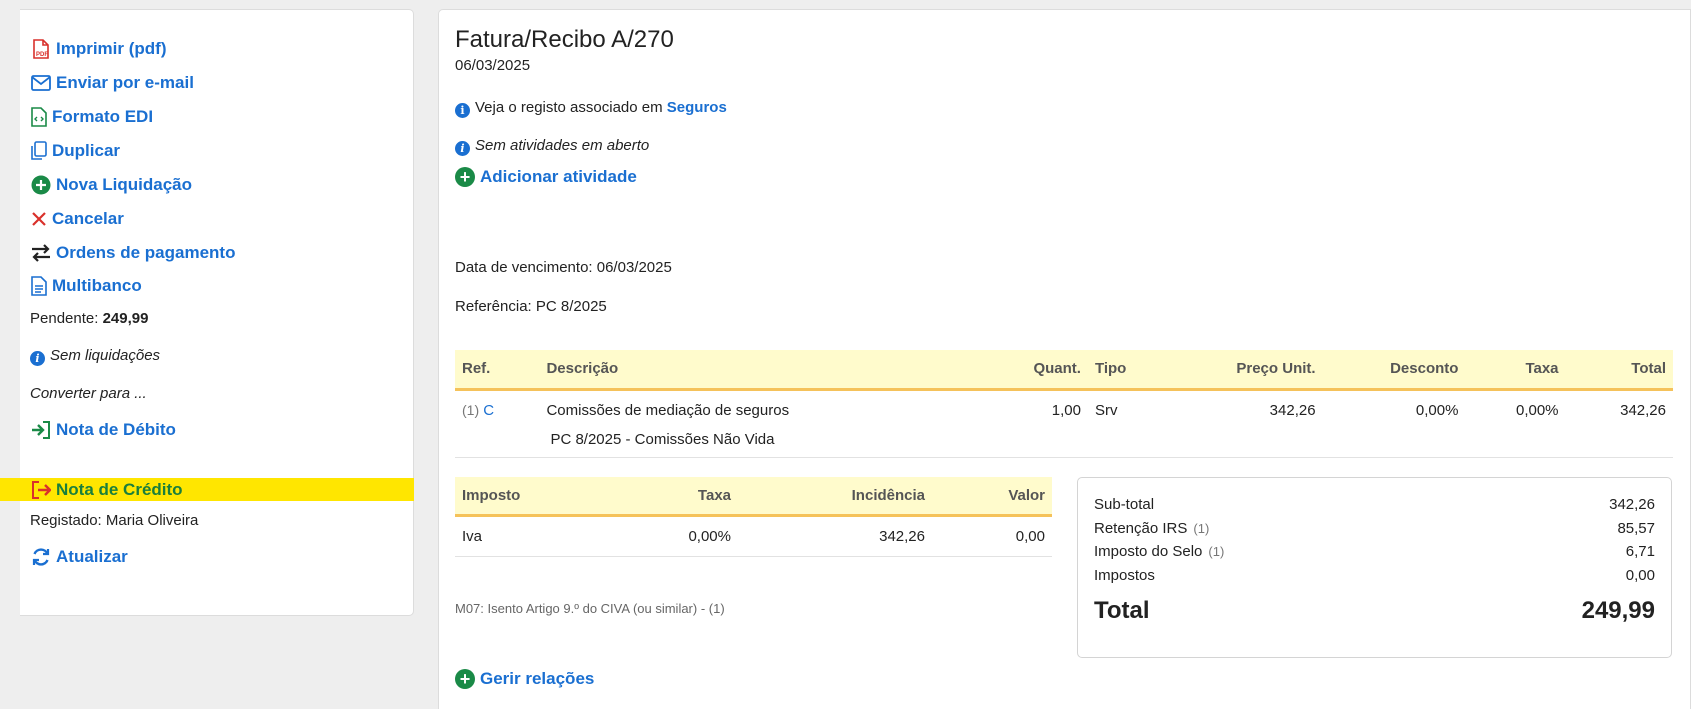  I want to click on col-tax-rate: Taxa, so click(671, 497).